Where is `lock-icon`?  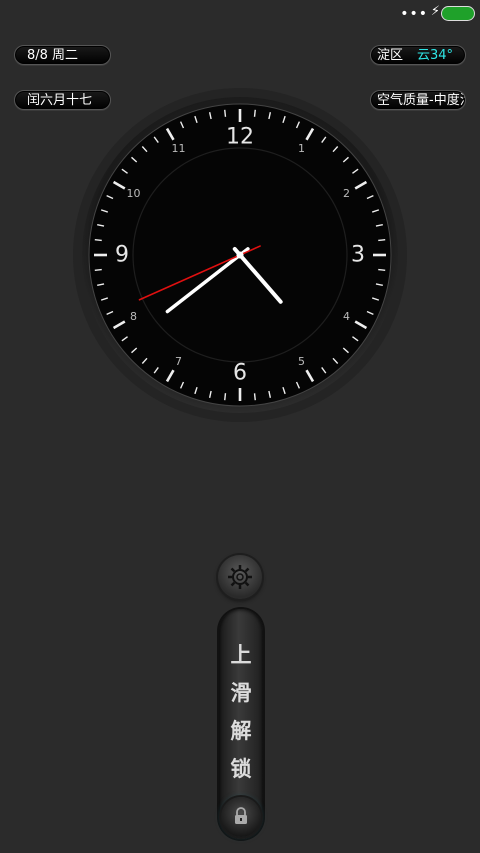 lock-icon is located at coordinates (241, 815).